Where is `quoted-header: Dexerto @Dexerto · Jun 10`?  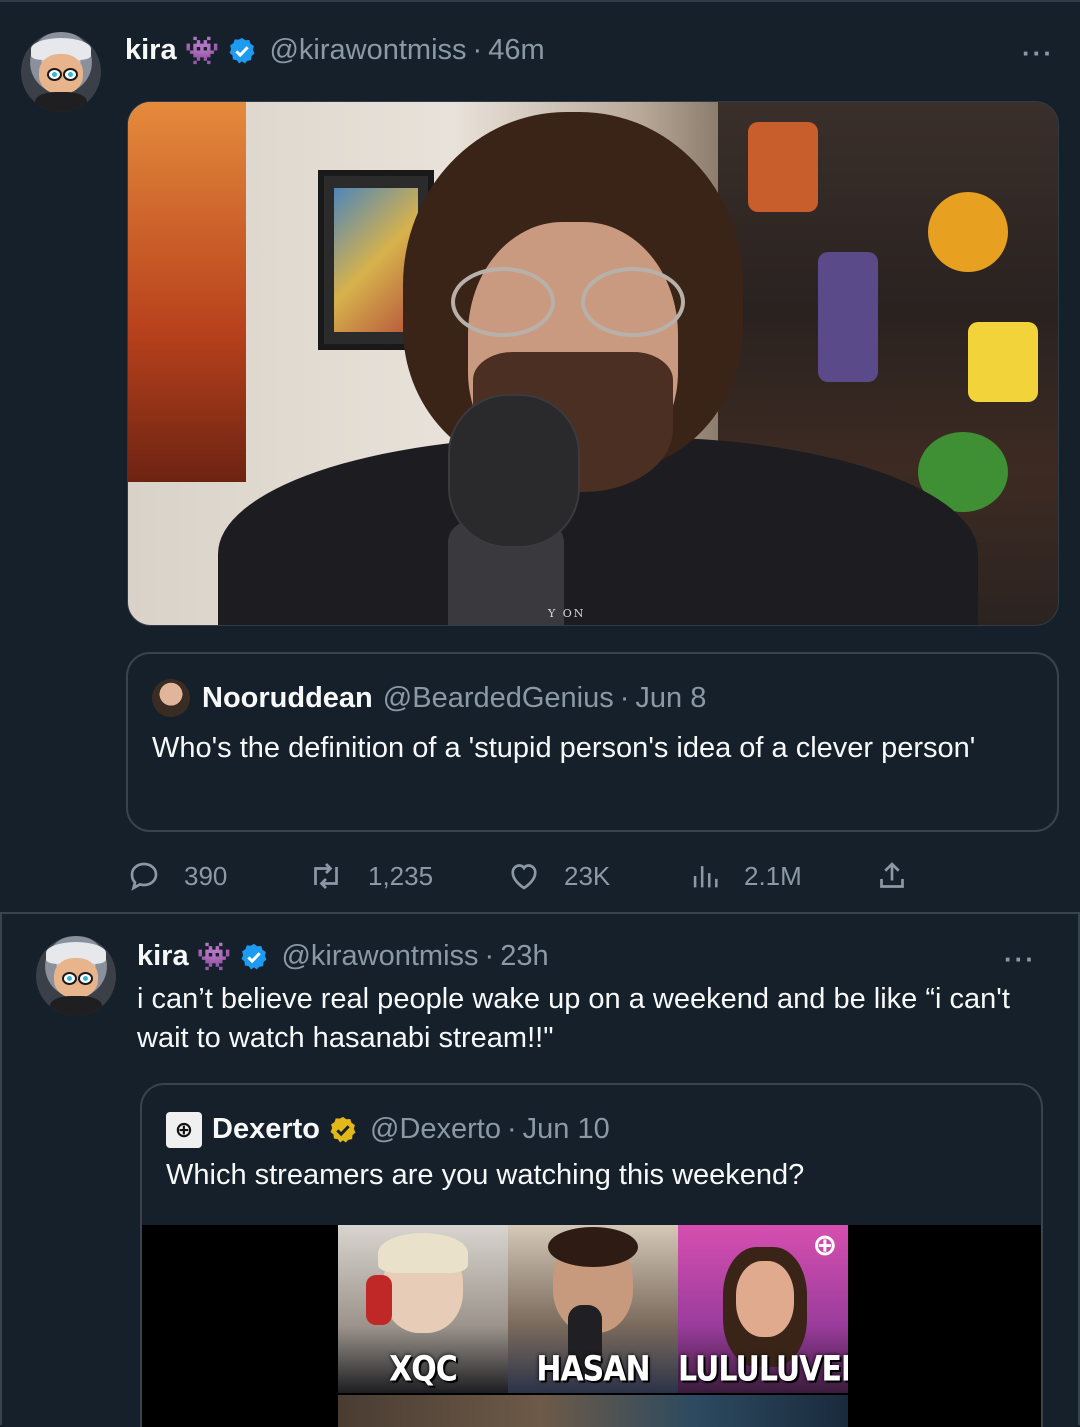 quoted-header: Dexerto @Dexerto · Jun 10 is located at coordinates (411, 1129).